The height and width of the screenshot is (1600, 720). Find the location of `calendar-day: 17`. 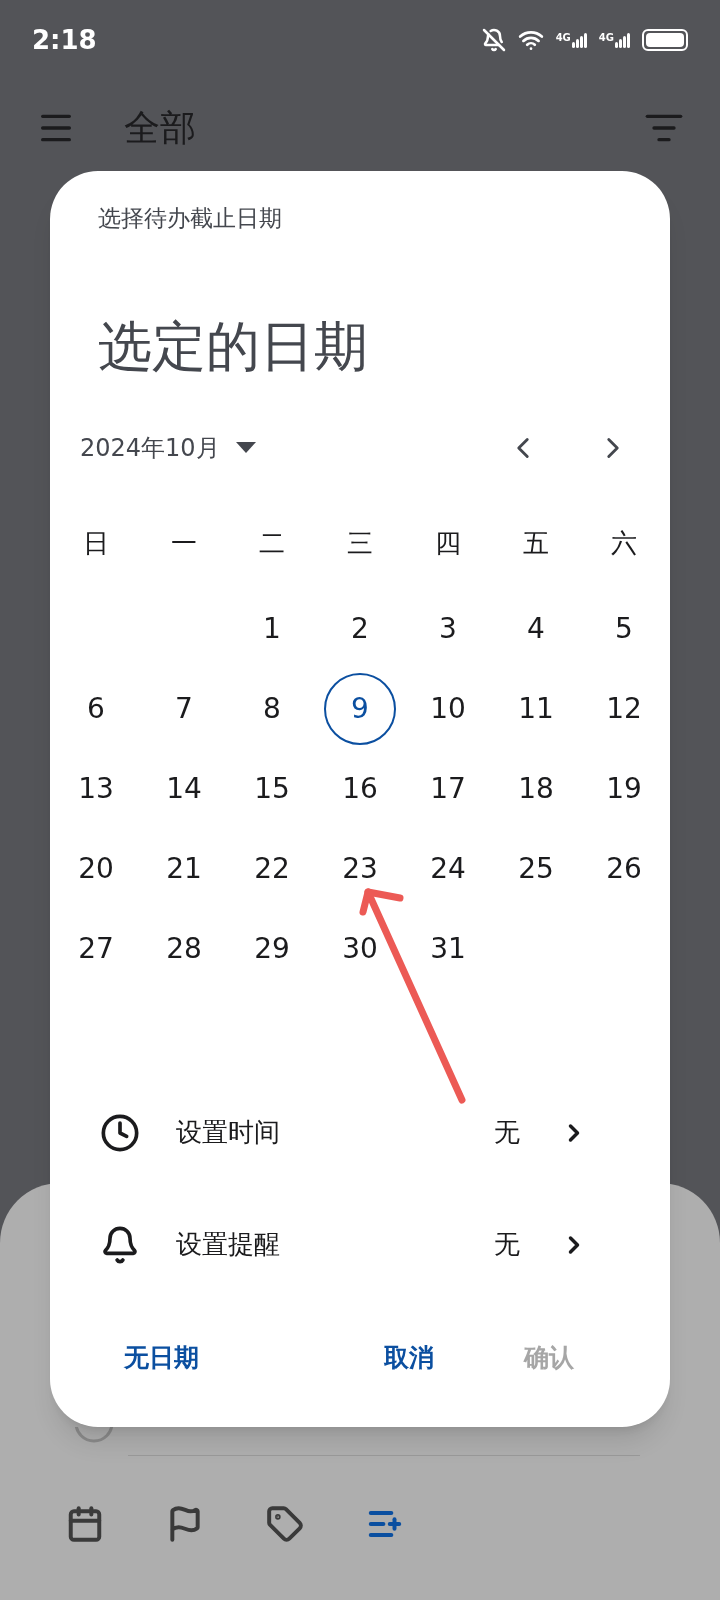

calendar-day: 17 is located at coordinates (448, 788).